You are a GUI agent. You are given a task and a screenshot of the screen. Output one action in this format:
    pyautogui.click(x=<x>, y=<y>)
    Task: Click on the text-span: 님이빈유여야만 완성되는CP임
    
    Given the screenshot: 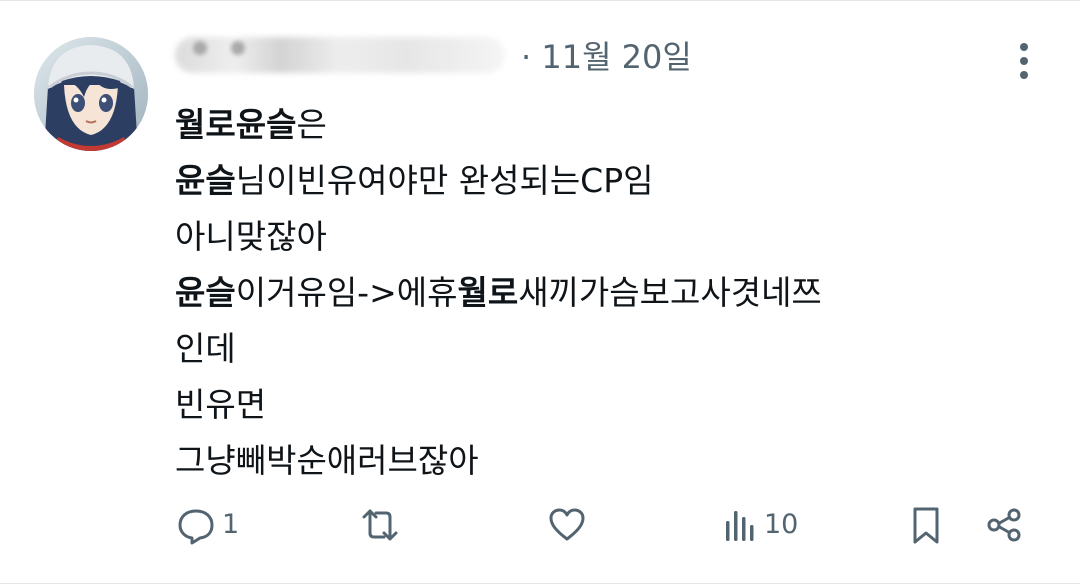 What is the action you would take?
    pyautogui.click(x=444, y=180)
    